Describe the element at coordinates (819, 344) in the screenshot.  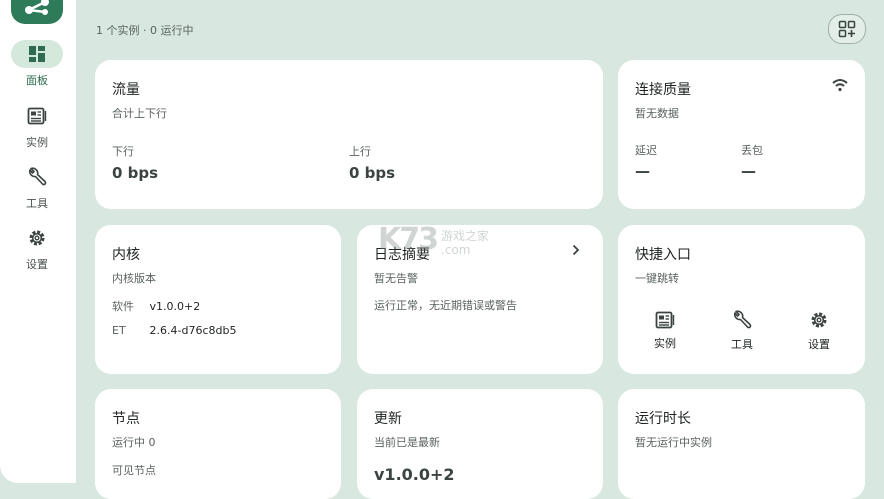
I see `quick-item-label: 设置` at that location.